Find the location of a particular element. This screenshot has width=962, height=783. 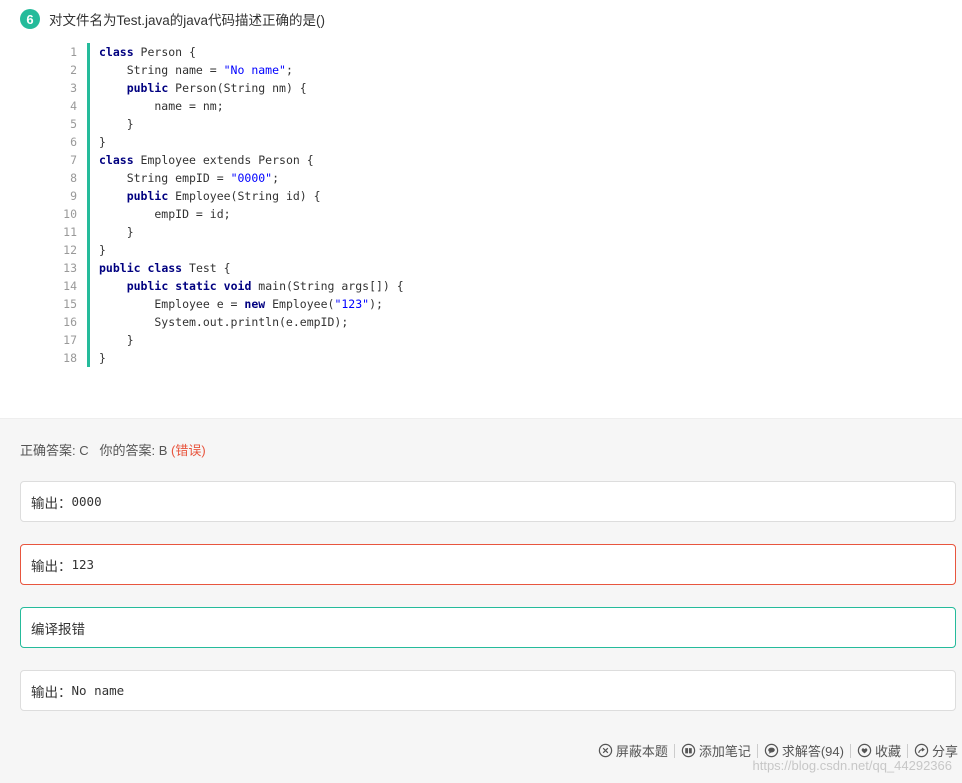

code-text: Employee e = new Employee("123"); is located at coordinates (236, 304).